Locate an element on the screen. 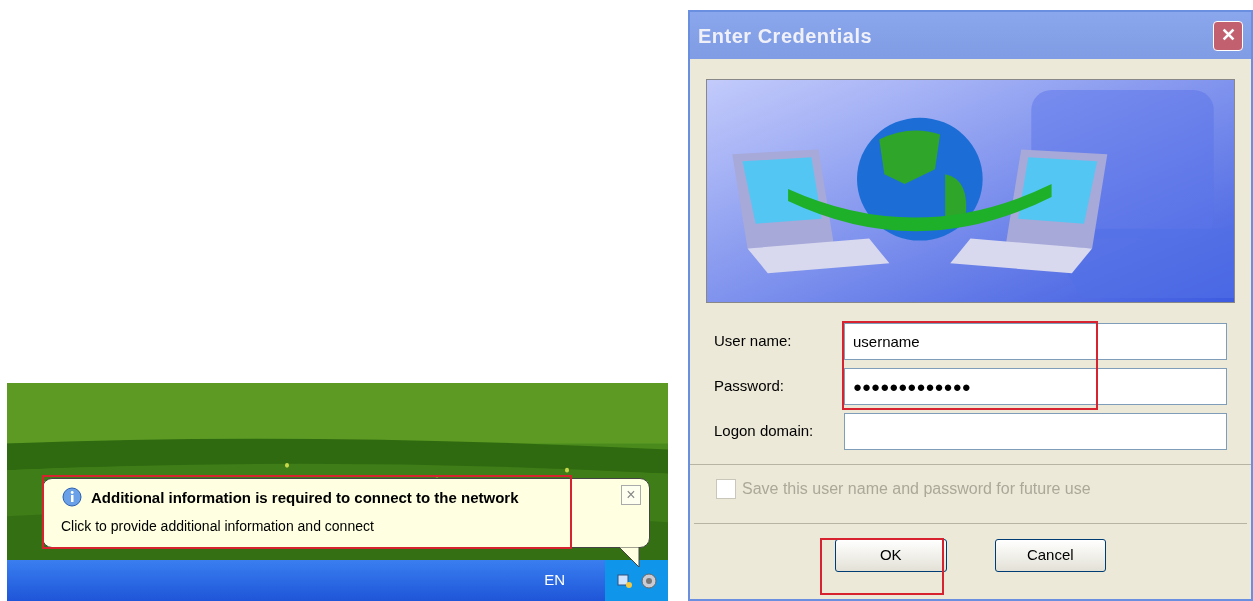  field-label: Password: is located at coordinates (750, 386).